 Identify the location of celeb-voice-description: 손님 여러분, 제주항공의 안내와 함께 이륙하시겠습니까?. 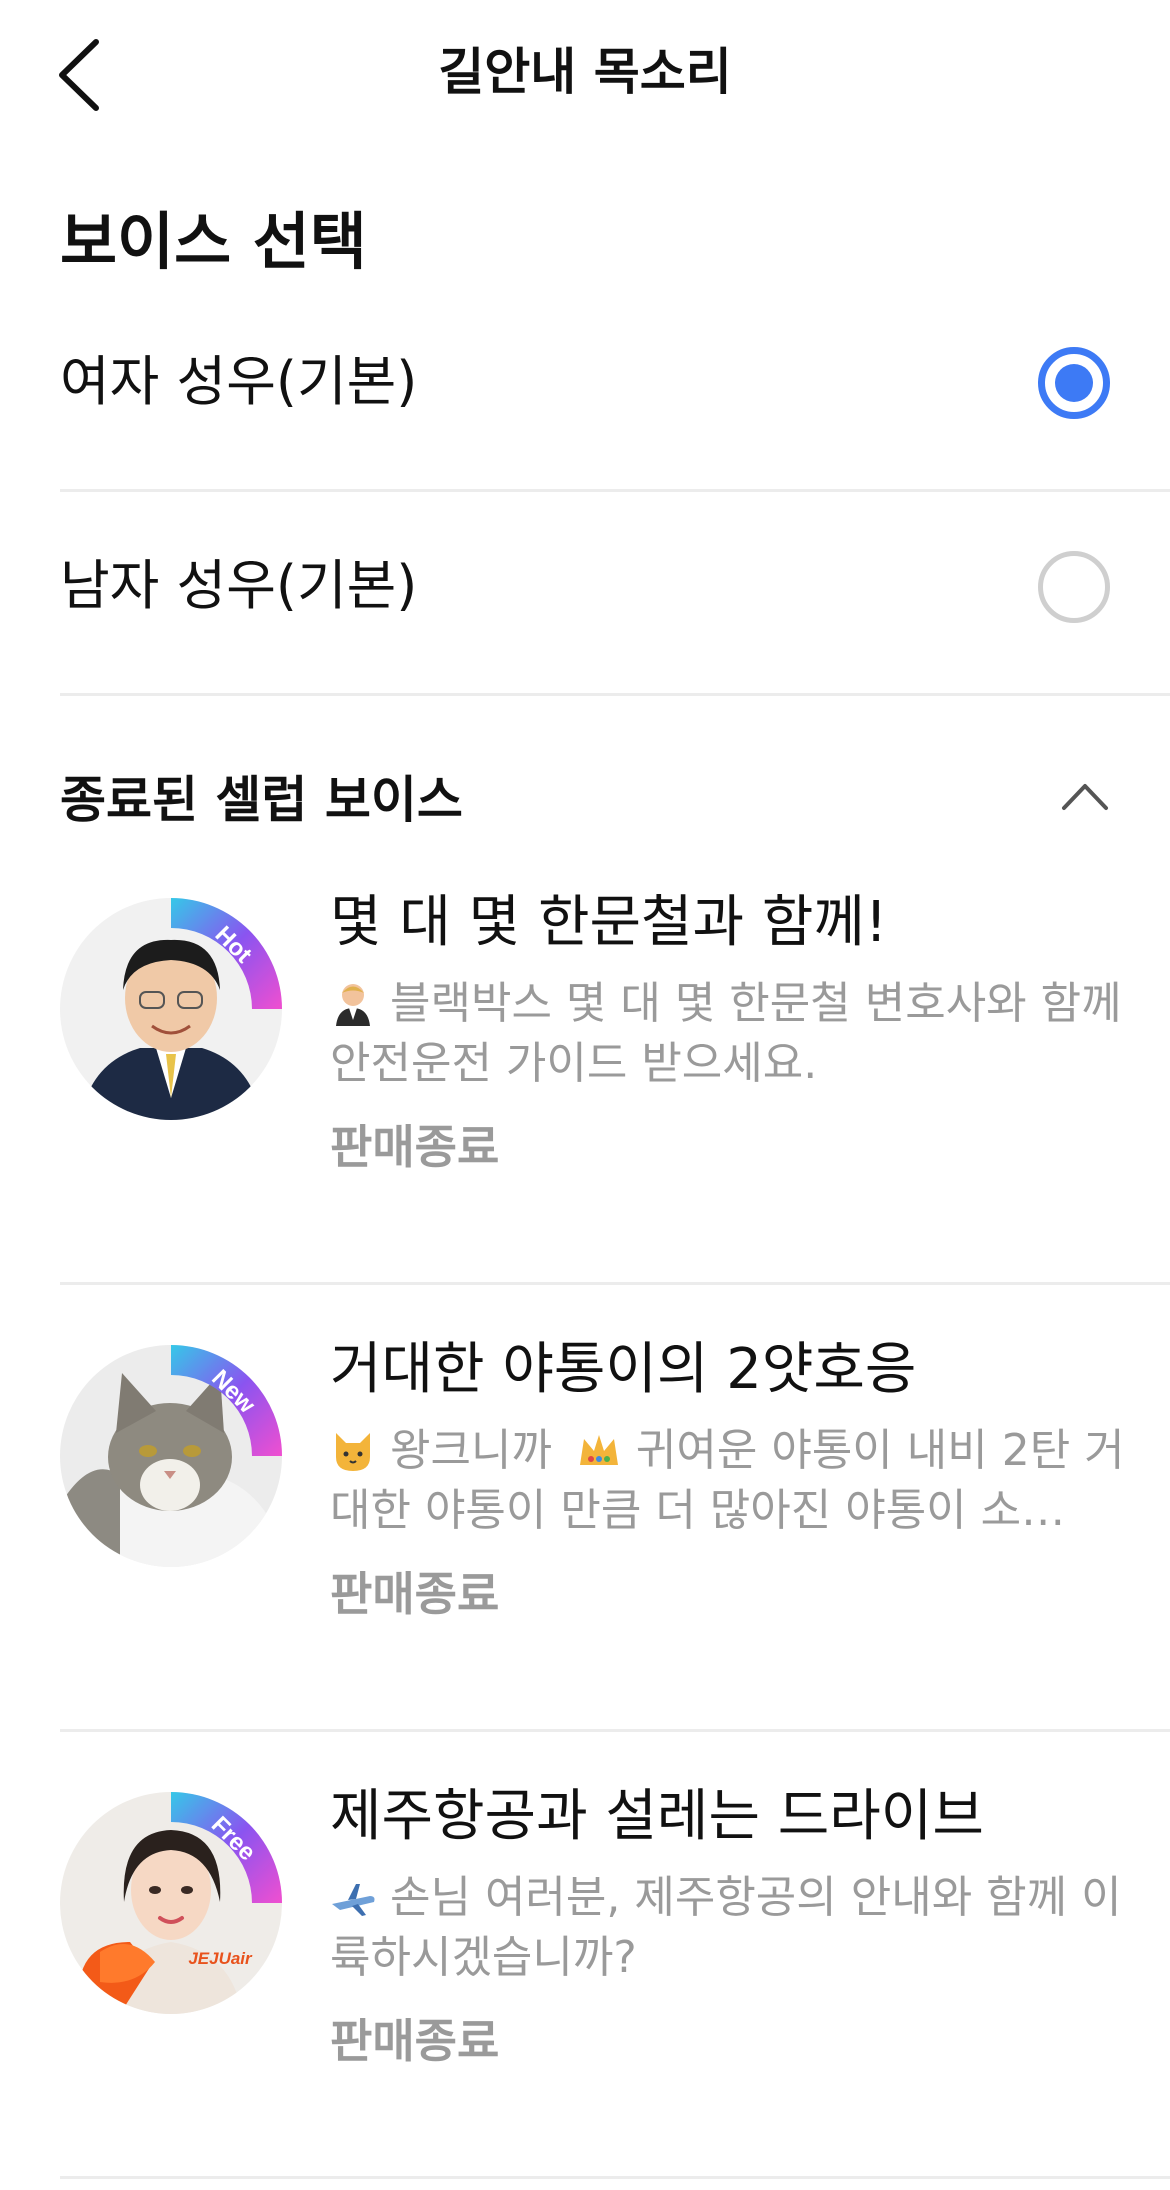
(745, 1928).